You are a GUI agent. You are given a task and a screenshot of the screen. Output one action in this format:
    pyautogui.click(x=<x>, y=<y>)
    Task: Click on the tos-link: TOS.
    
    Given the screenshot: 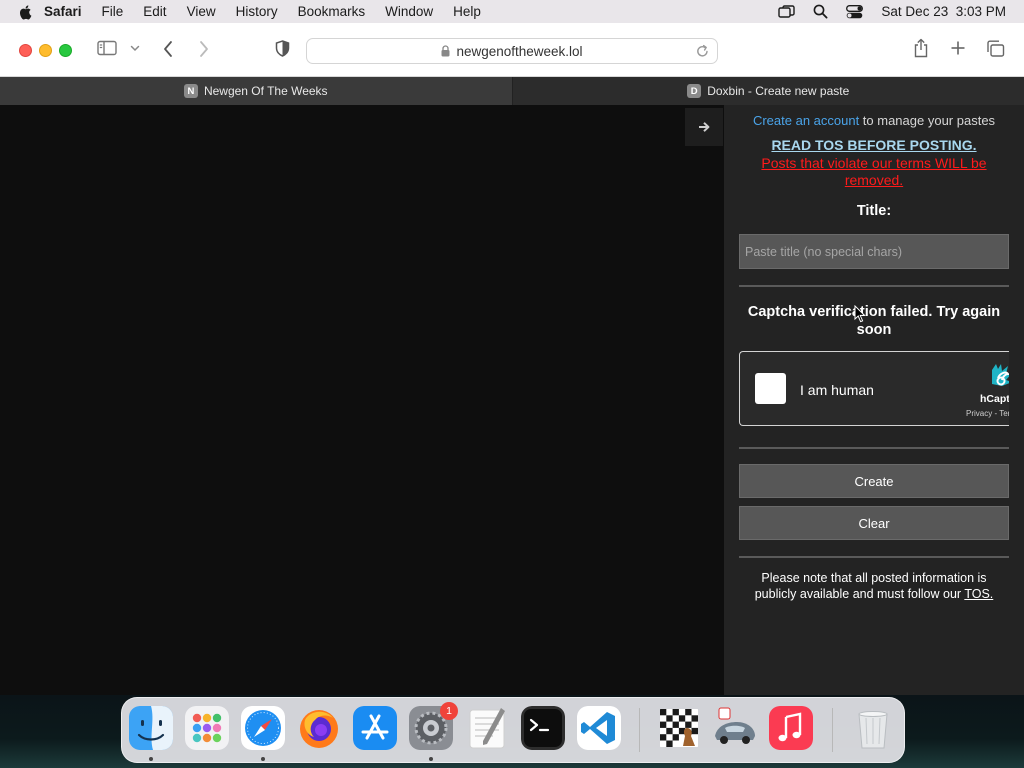 What is the action you would take?
    pyautogui.click(x=978, y=594)
    